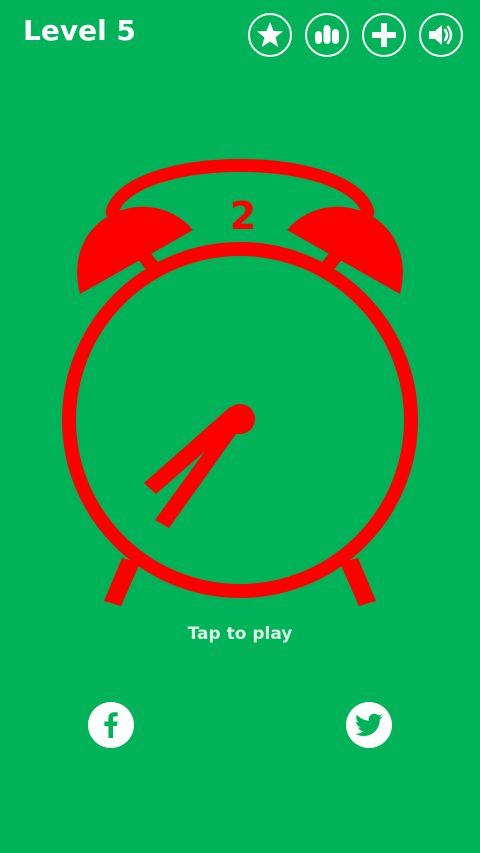  Describe the element at coordinates (240, 419) in the screenshot. I see `clock-center` at that location.